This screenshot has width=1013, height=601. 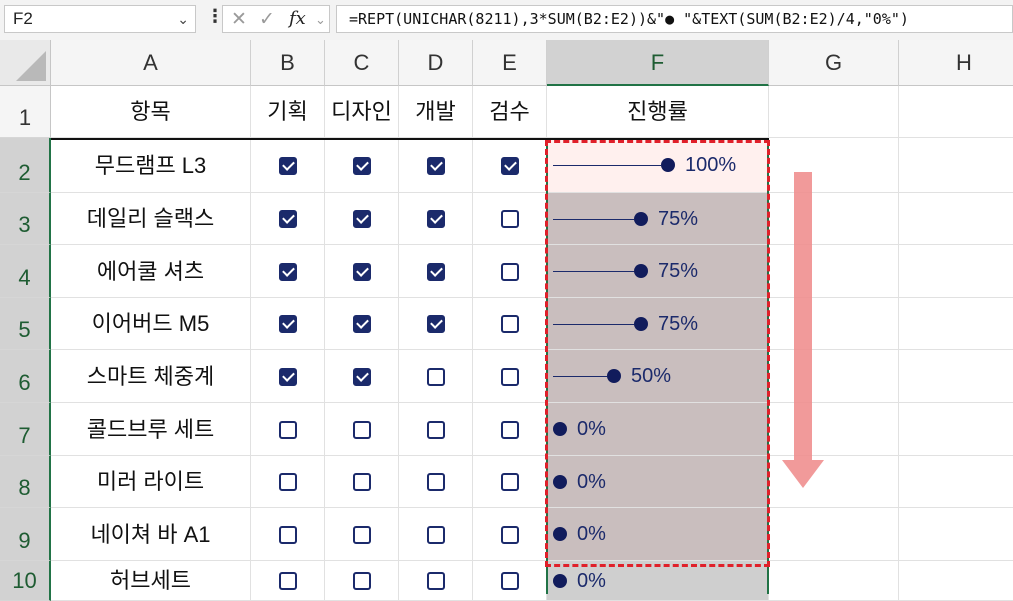 I want to click on item-name: 무드램프 L3, so click(x=151, y=165).